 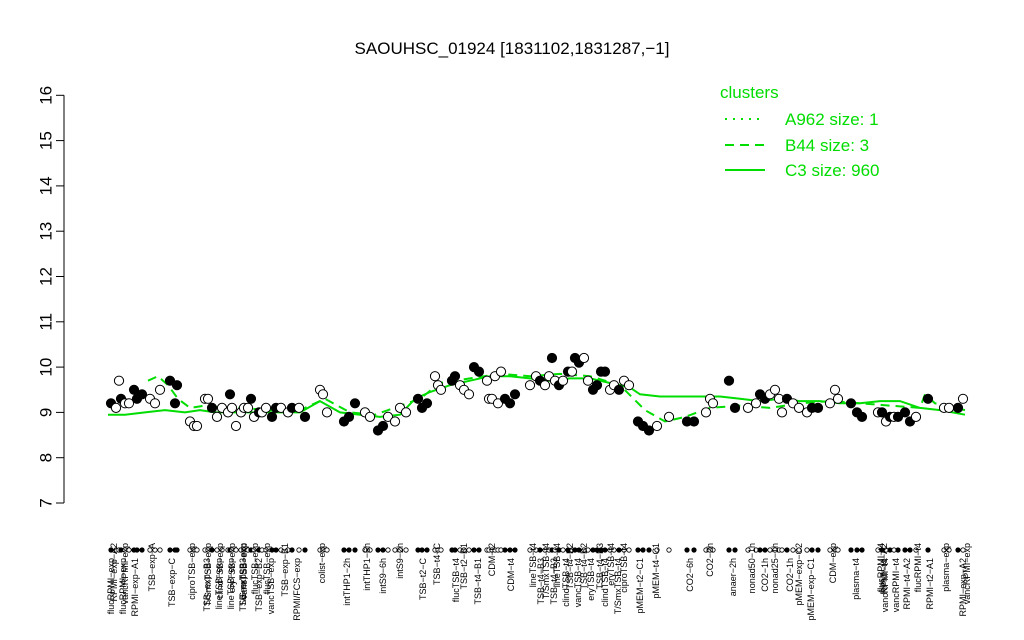 What do you see at coordinates (765, 575) in the screenshot?
I see `x-label: CO2−1h` at bounding box center [765, 575].